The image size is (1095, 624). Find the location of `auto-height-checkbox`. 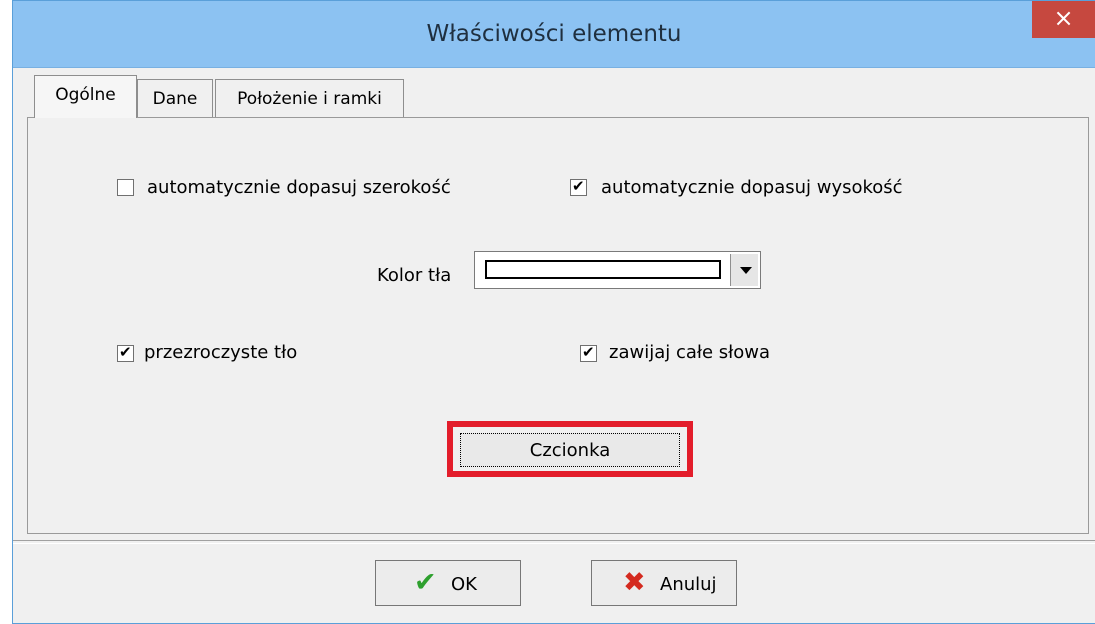

auto-height-checkbox is located at coordinates (578, 186).